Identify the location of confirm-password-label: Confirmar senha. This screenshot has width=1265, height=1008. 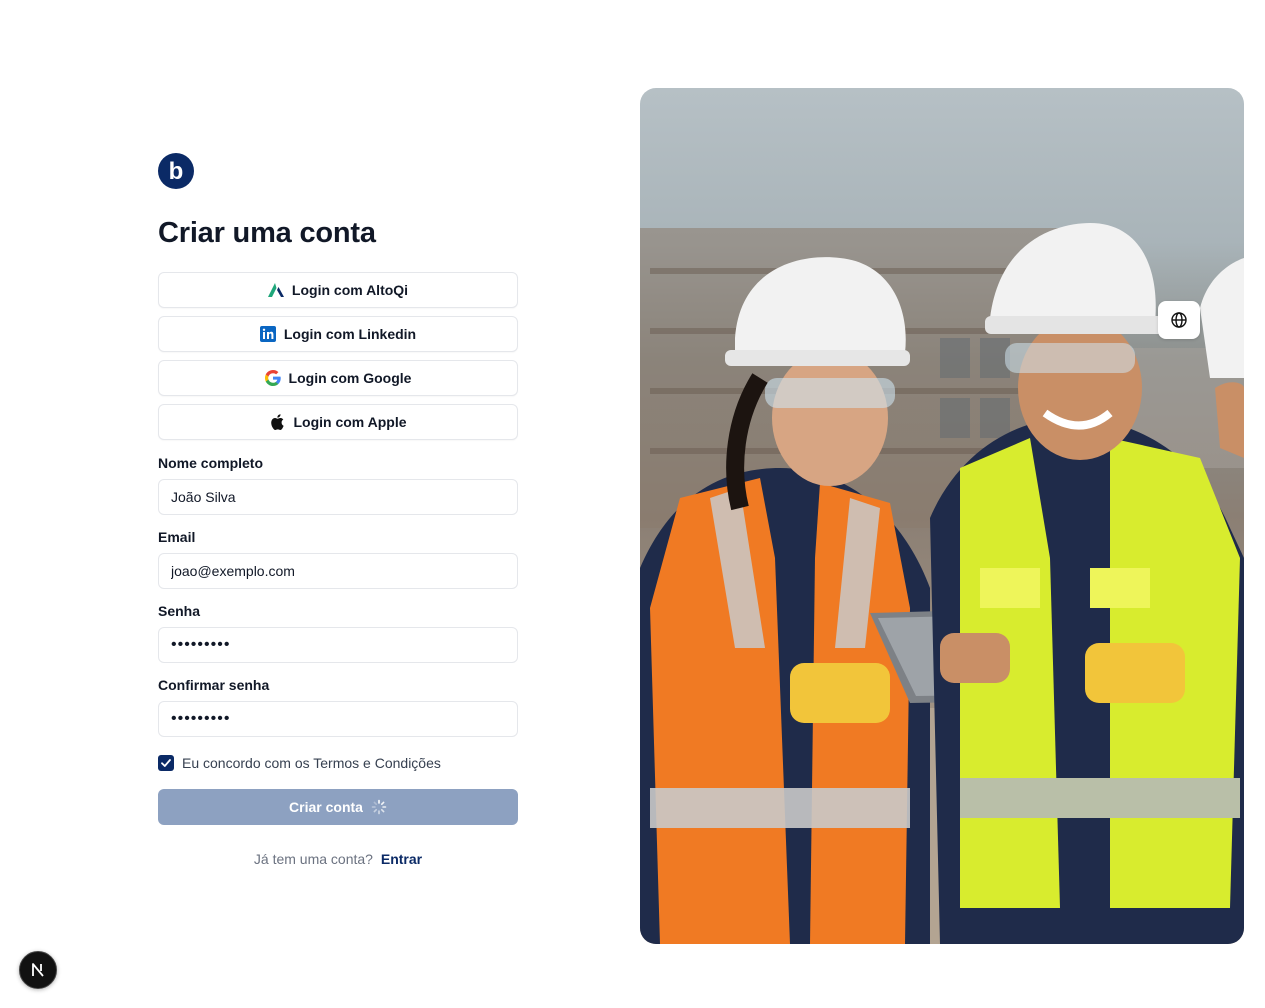
(214, 685).